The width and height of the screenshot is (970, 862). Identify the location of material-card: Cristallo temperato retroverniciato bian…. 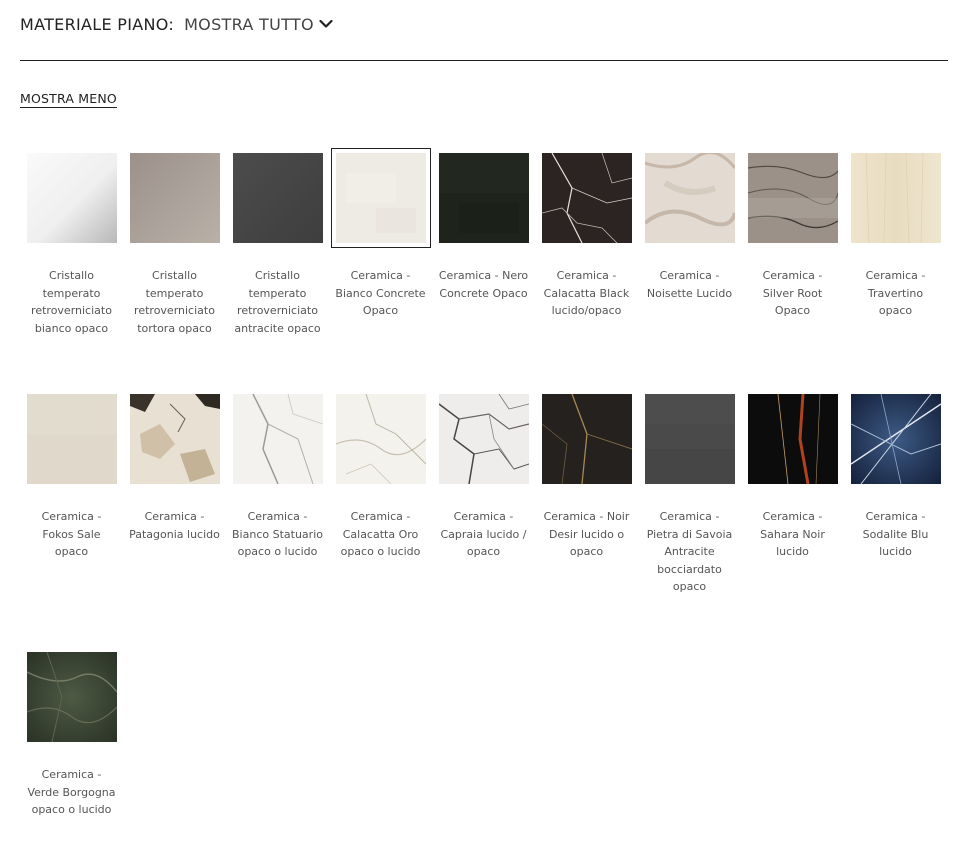
(71, 266).